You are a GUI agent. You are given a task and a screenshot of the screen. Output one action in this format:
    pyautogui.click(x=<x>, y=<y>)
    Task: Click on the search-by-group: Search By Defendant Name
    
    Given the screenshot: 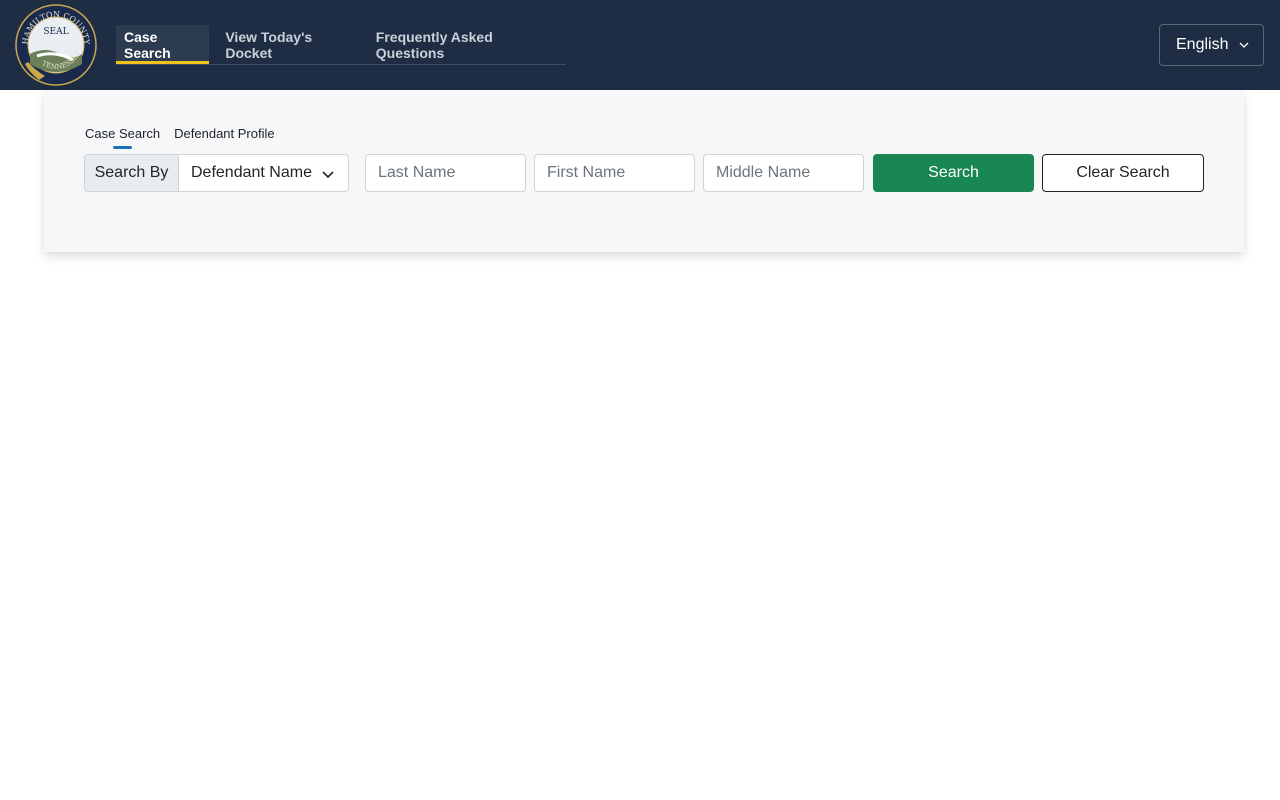 What is the action you would take?
    pyautogui.click(x=216, y=173)
    